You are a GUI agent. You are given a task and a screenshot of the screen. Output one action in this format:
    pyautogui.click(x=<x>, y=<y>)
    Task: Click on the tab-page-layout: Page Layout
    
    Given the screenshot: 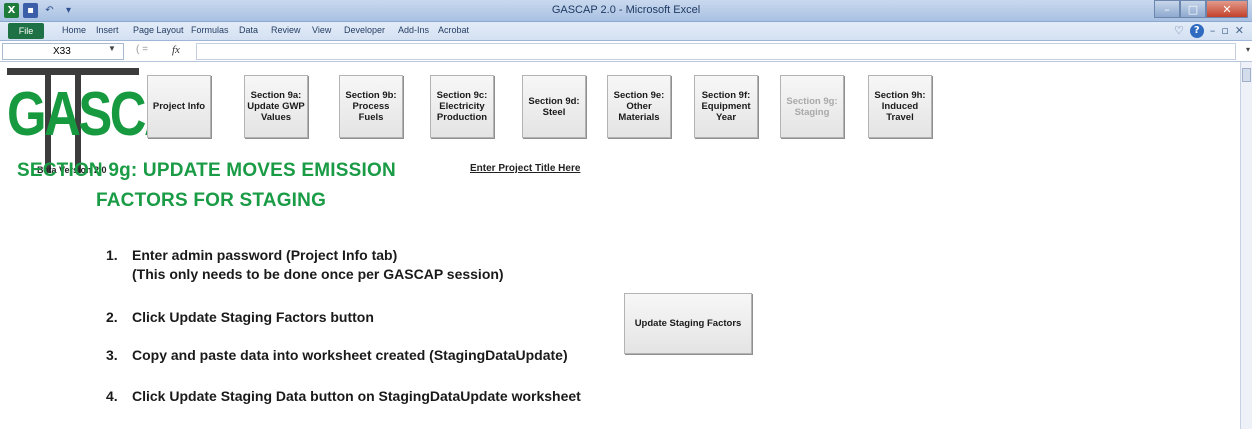 What is the action you would take?
    pyautogui.click(x=158, y=30)
    